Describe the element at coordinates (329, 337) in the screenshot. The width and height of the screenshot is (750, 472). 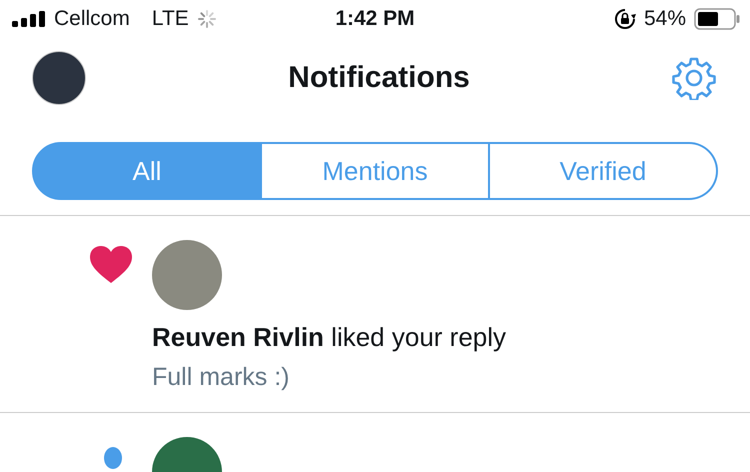
I see `notification-text: Reuven Rivlin liked your reply` at that location.